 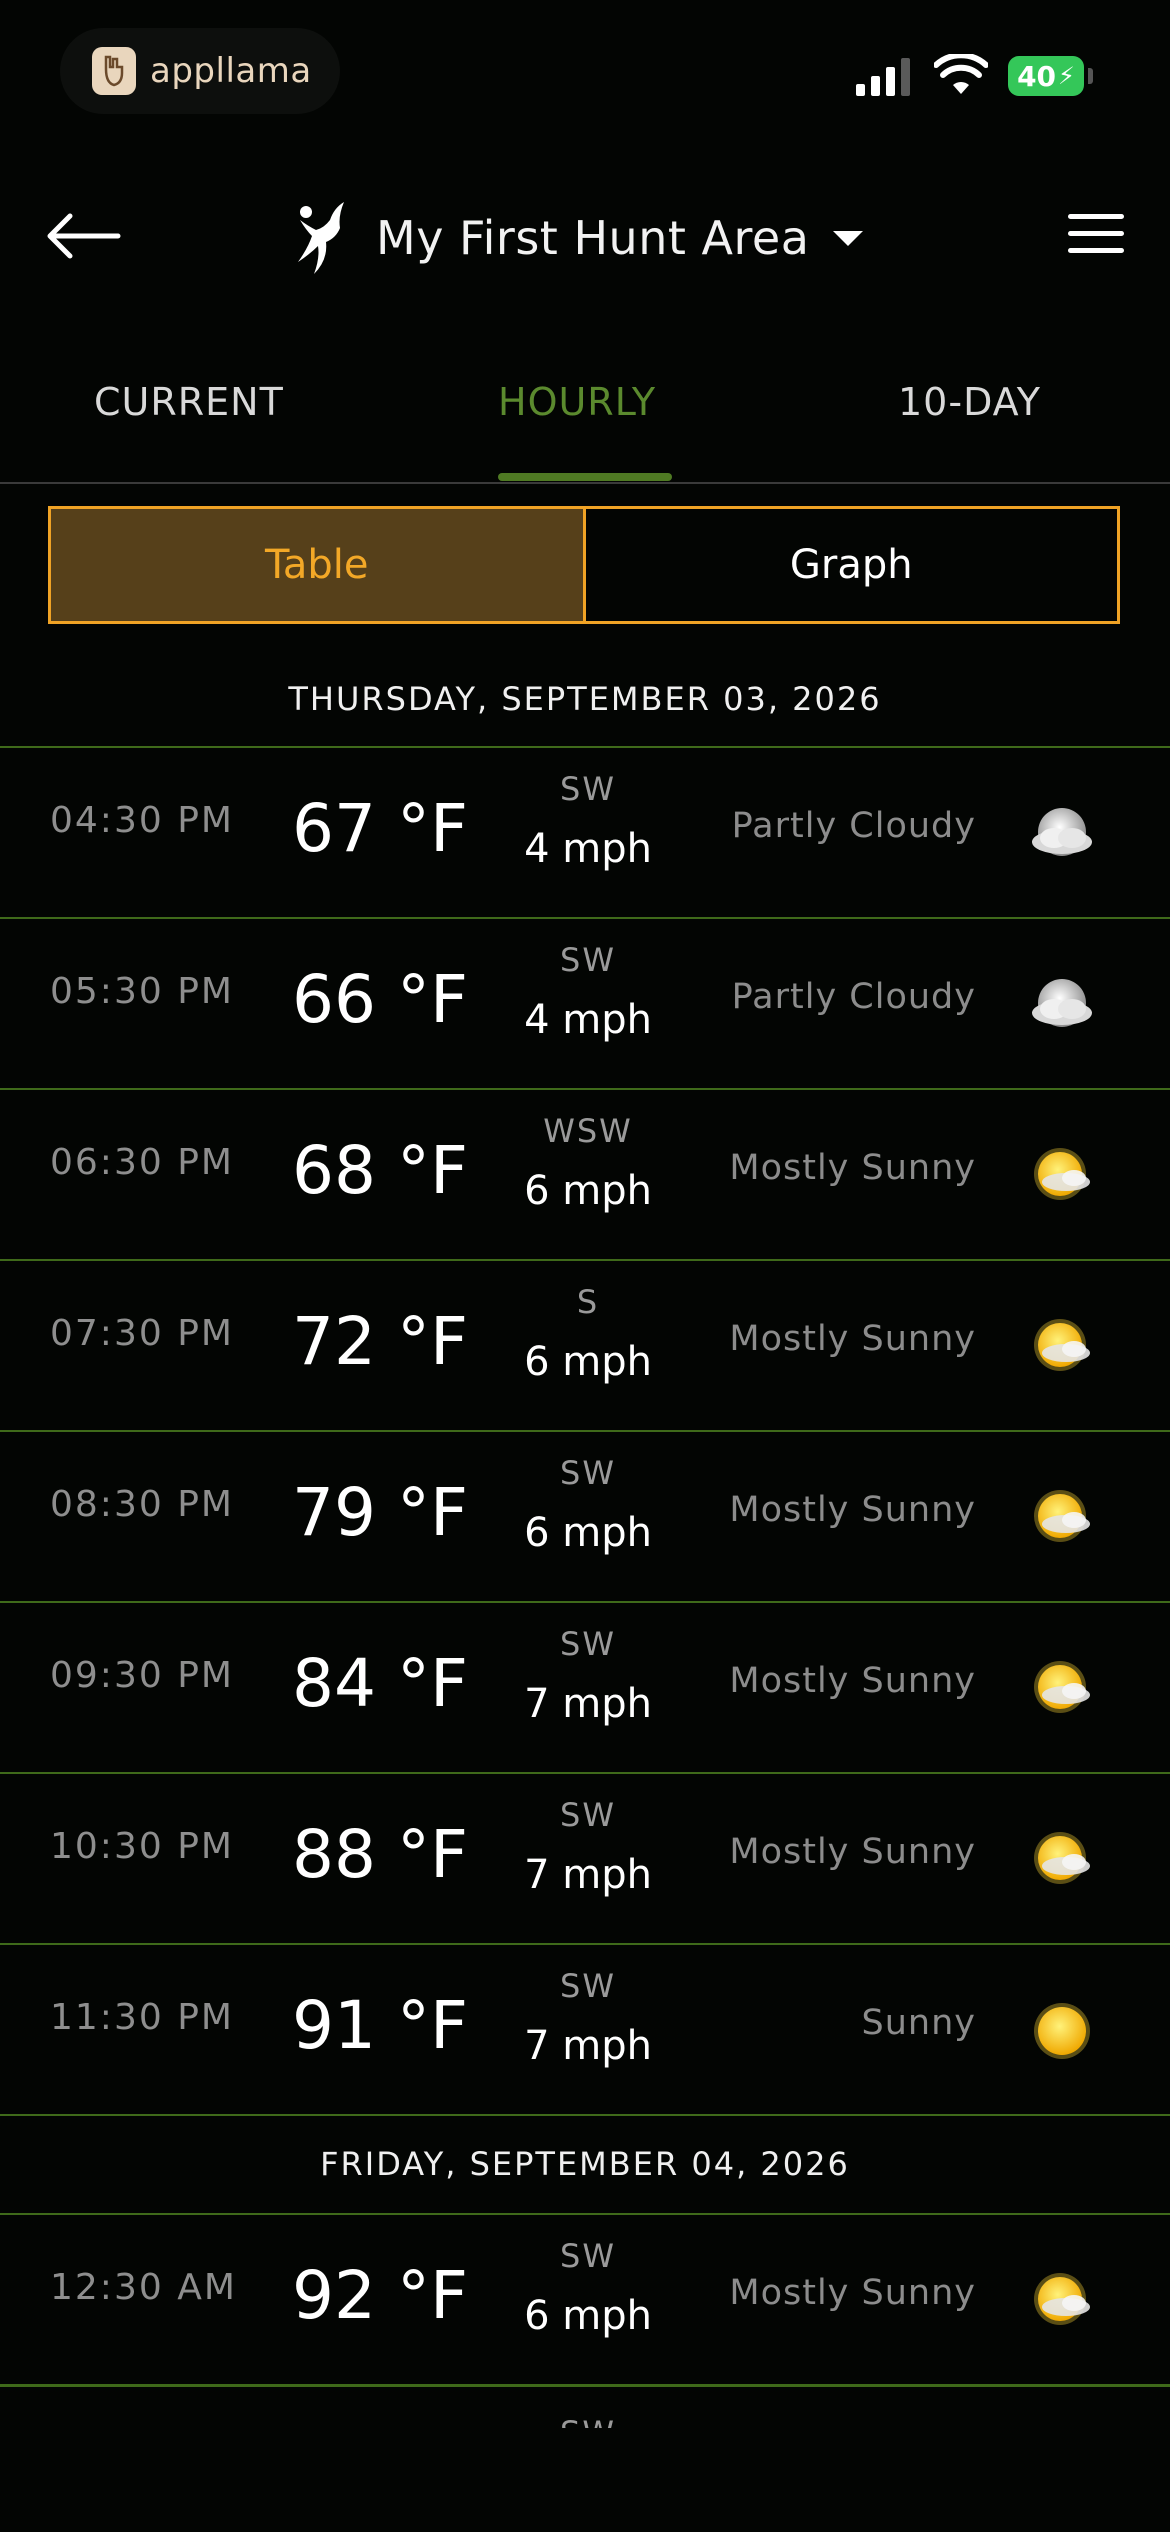 I want to click on row-temperature: 92 °F, so click(x=380, y=2295).